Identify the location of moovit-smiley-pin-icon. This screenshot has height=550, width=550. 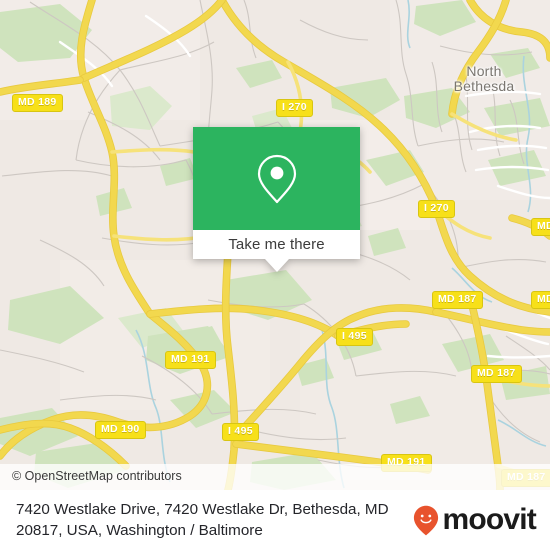
(426, 520).